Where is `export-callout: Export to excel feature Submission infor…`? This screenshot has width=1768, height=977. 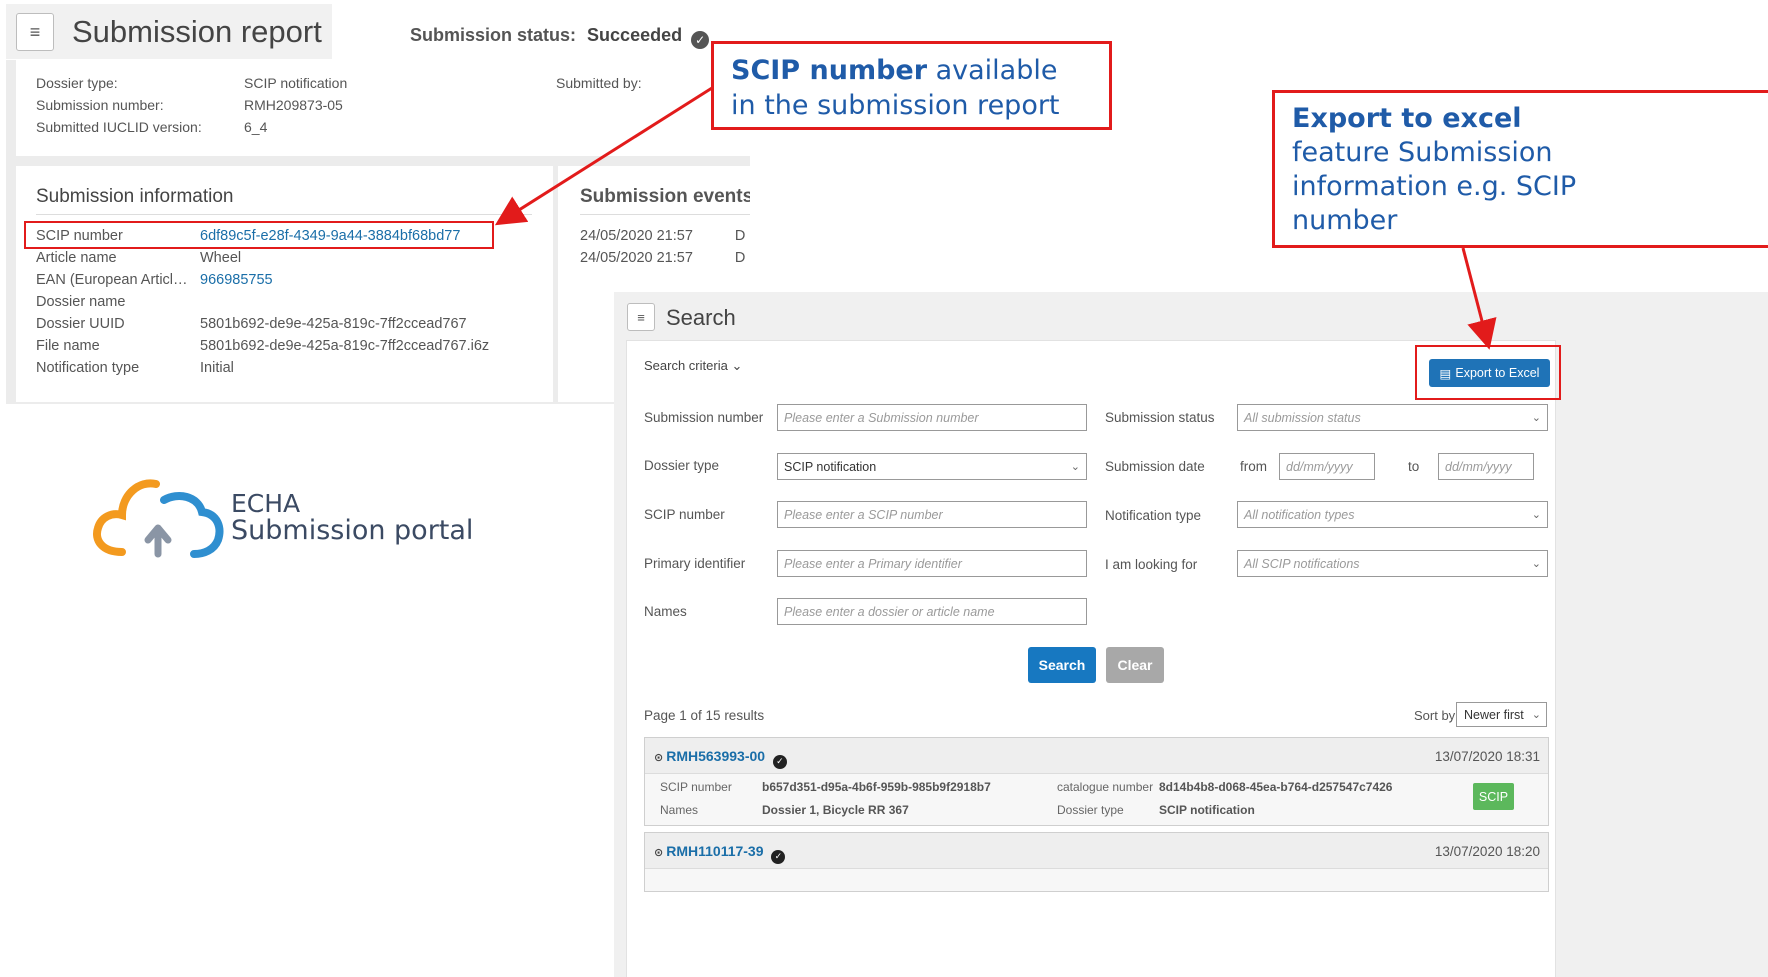
export-callout: Export to excel feature Submission infor… is located at coordinates (1520, 169).